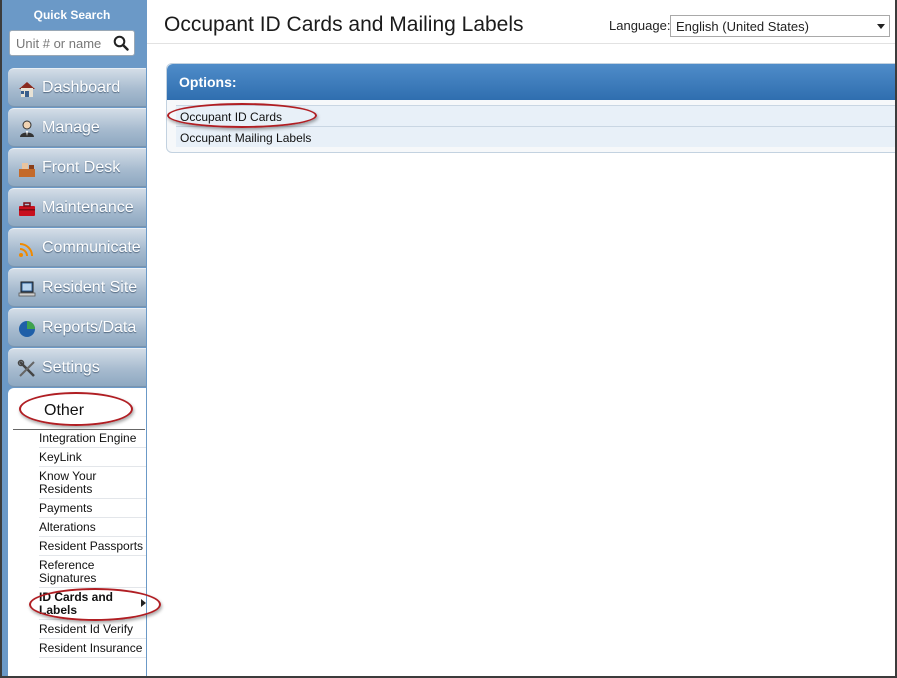 The image size is (897, 678). What do you see at coordinates (64, 411) in the screenshot?
I see `other-heading: Other` at bounding box center [64, 411].